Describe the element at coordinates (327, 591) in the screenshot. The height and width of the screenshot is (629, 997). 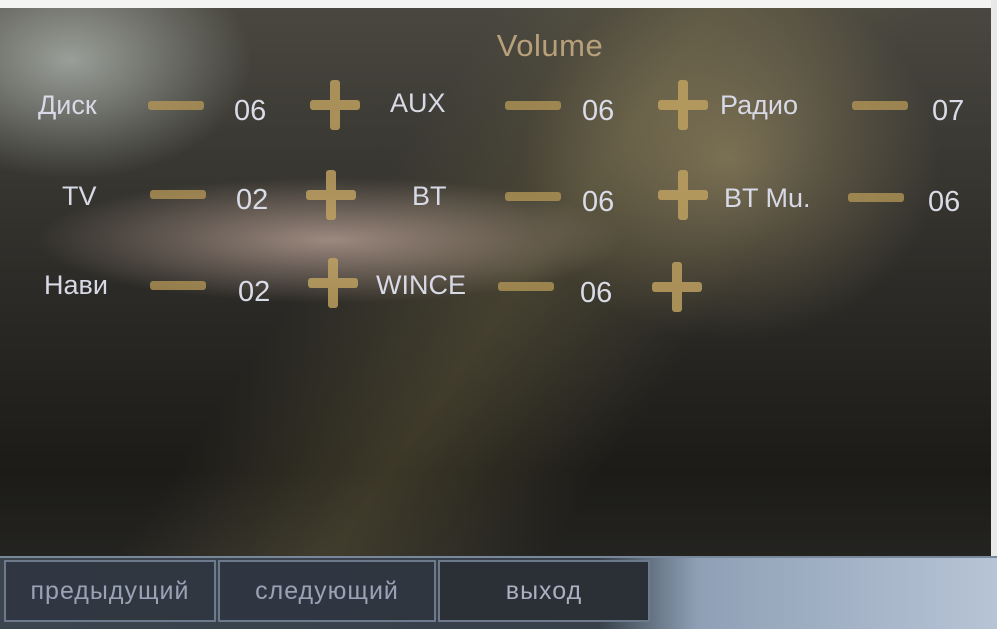
I see `next-button: следующий` at that location.